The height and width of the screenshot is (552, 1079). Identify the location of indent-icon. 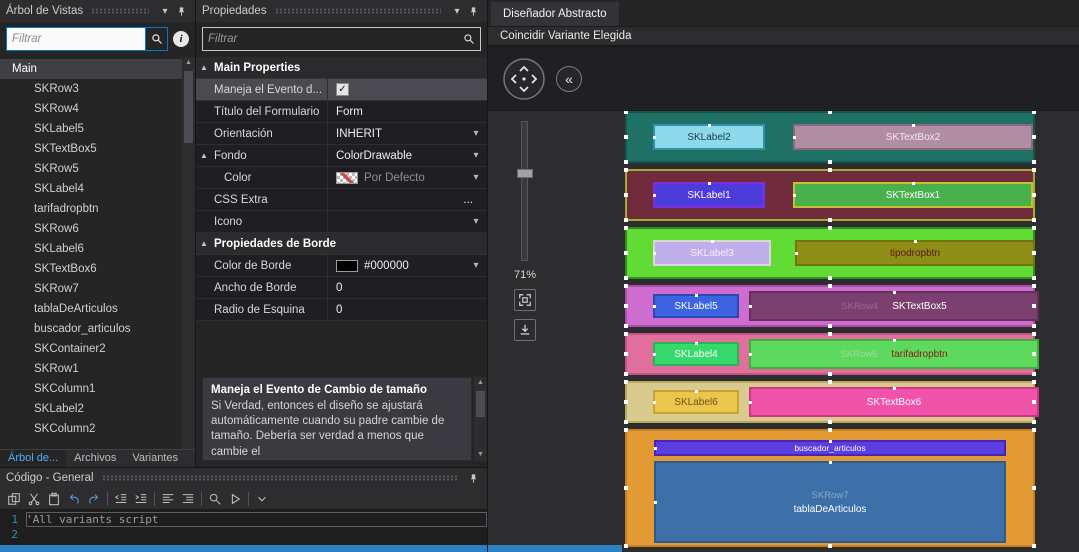
(141, 499).